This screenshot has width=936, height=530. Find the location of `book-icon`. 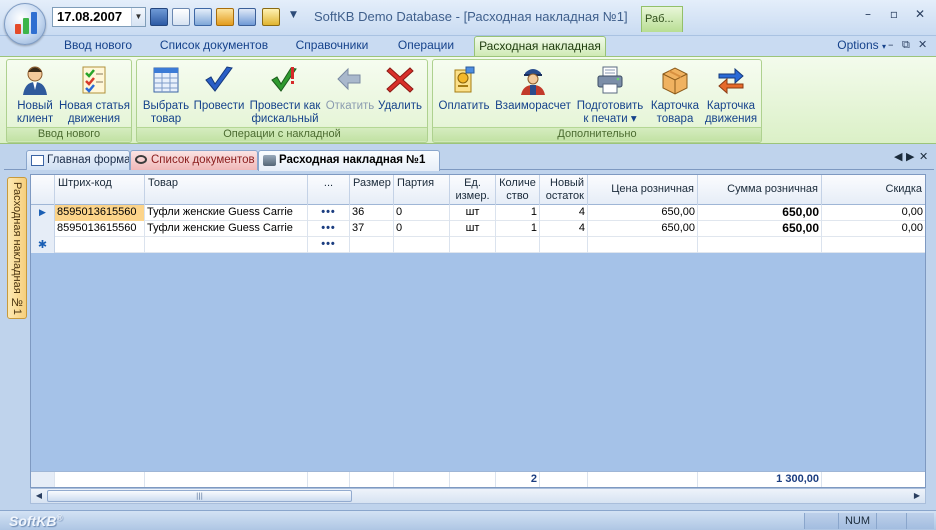

book-icon is located at coordinates (159, 17).